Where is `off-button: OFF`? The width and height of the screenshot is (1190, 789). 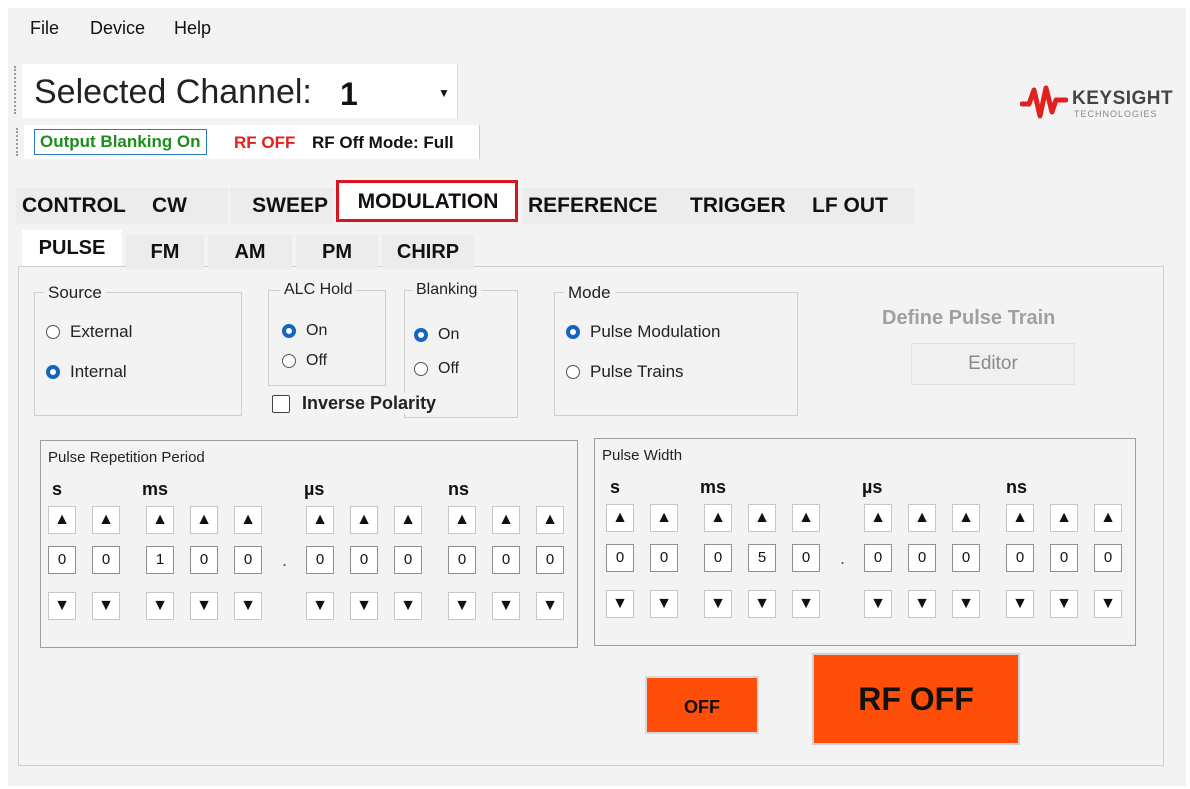 off-button: OFF is located at coordinates (702, 705).